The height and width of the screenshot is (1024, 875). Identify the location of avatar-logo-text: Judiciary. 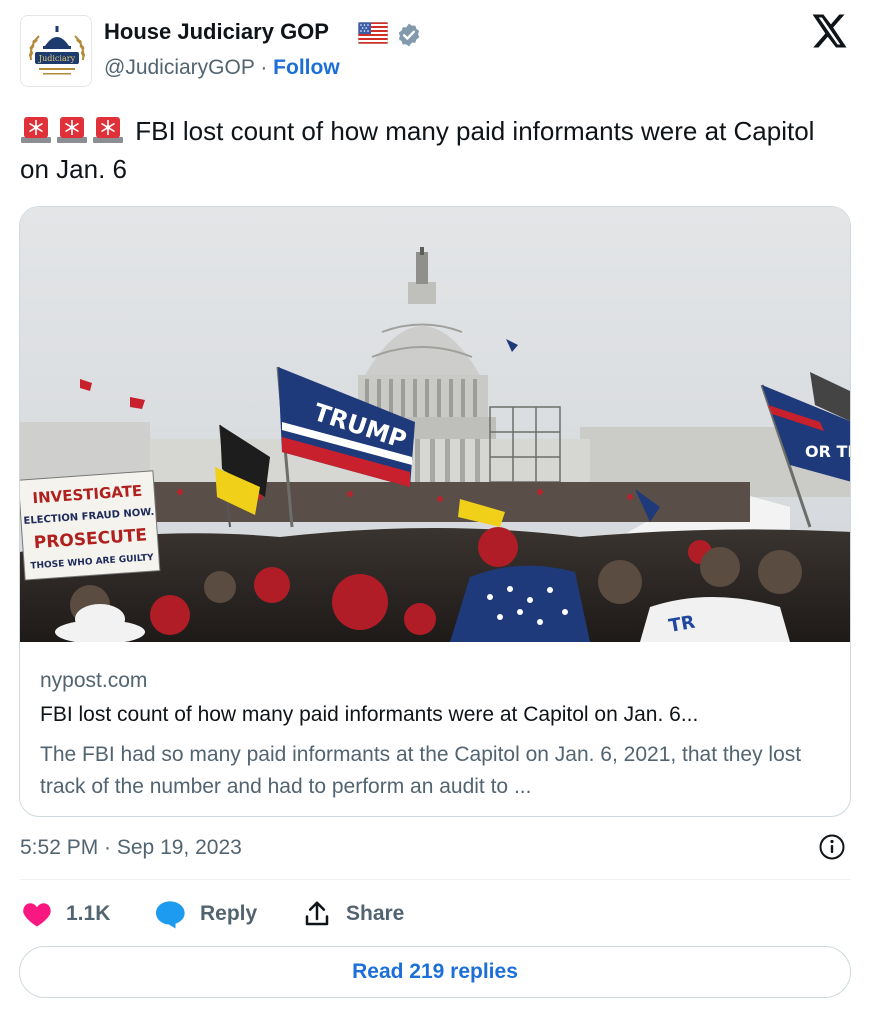
(57, 58).